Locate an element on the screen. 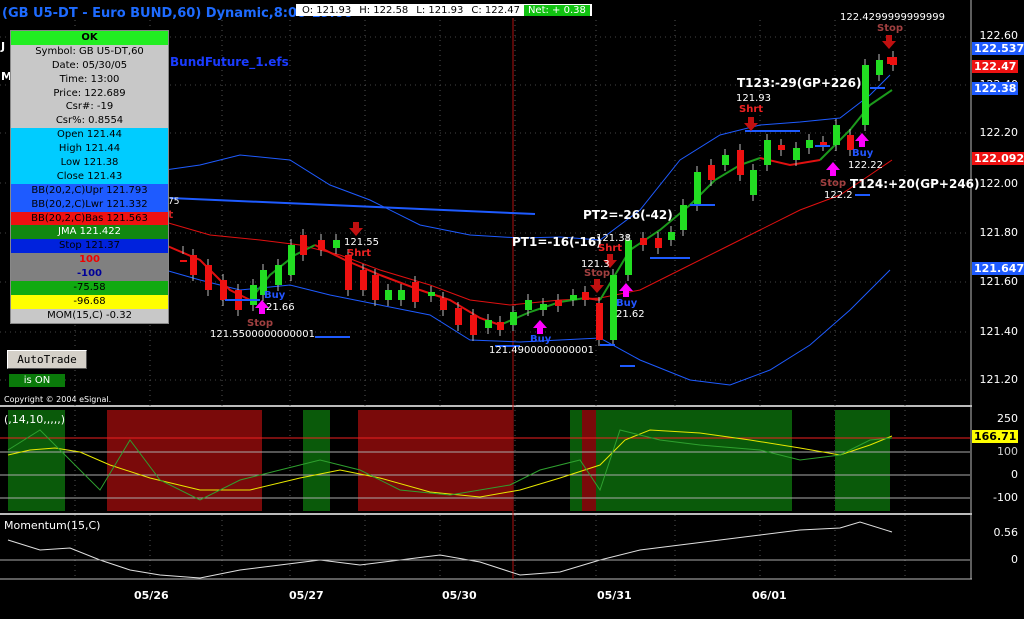 This screenshot has height=619, width=1024. cursor-window-row: JMA 121.422 is located at coordinates (89, 232).